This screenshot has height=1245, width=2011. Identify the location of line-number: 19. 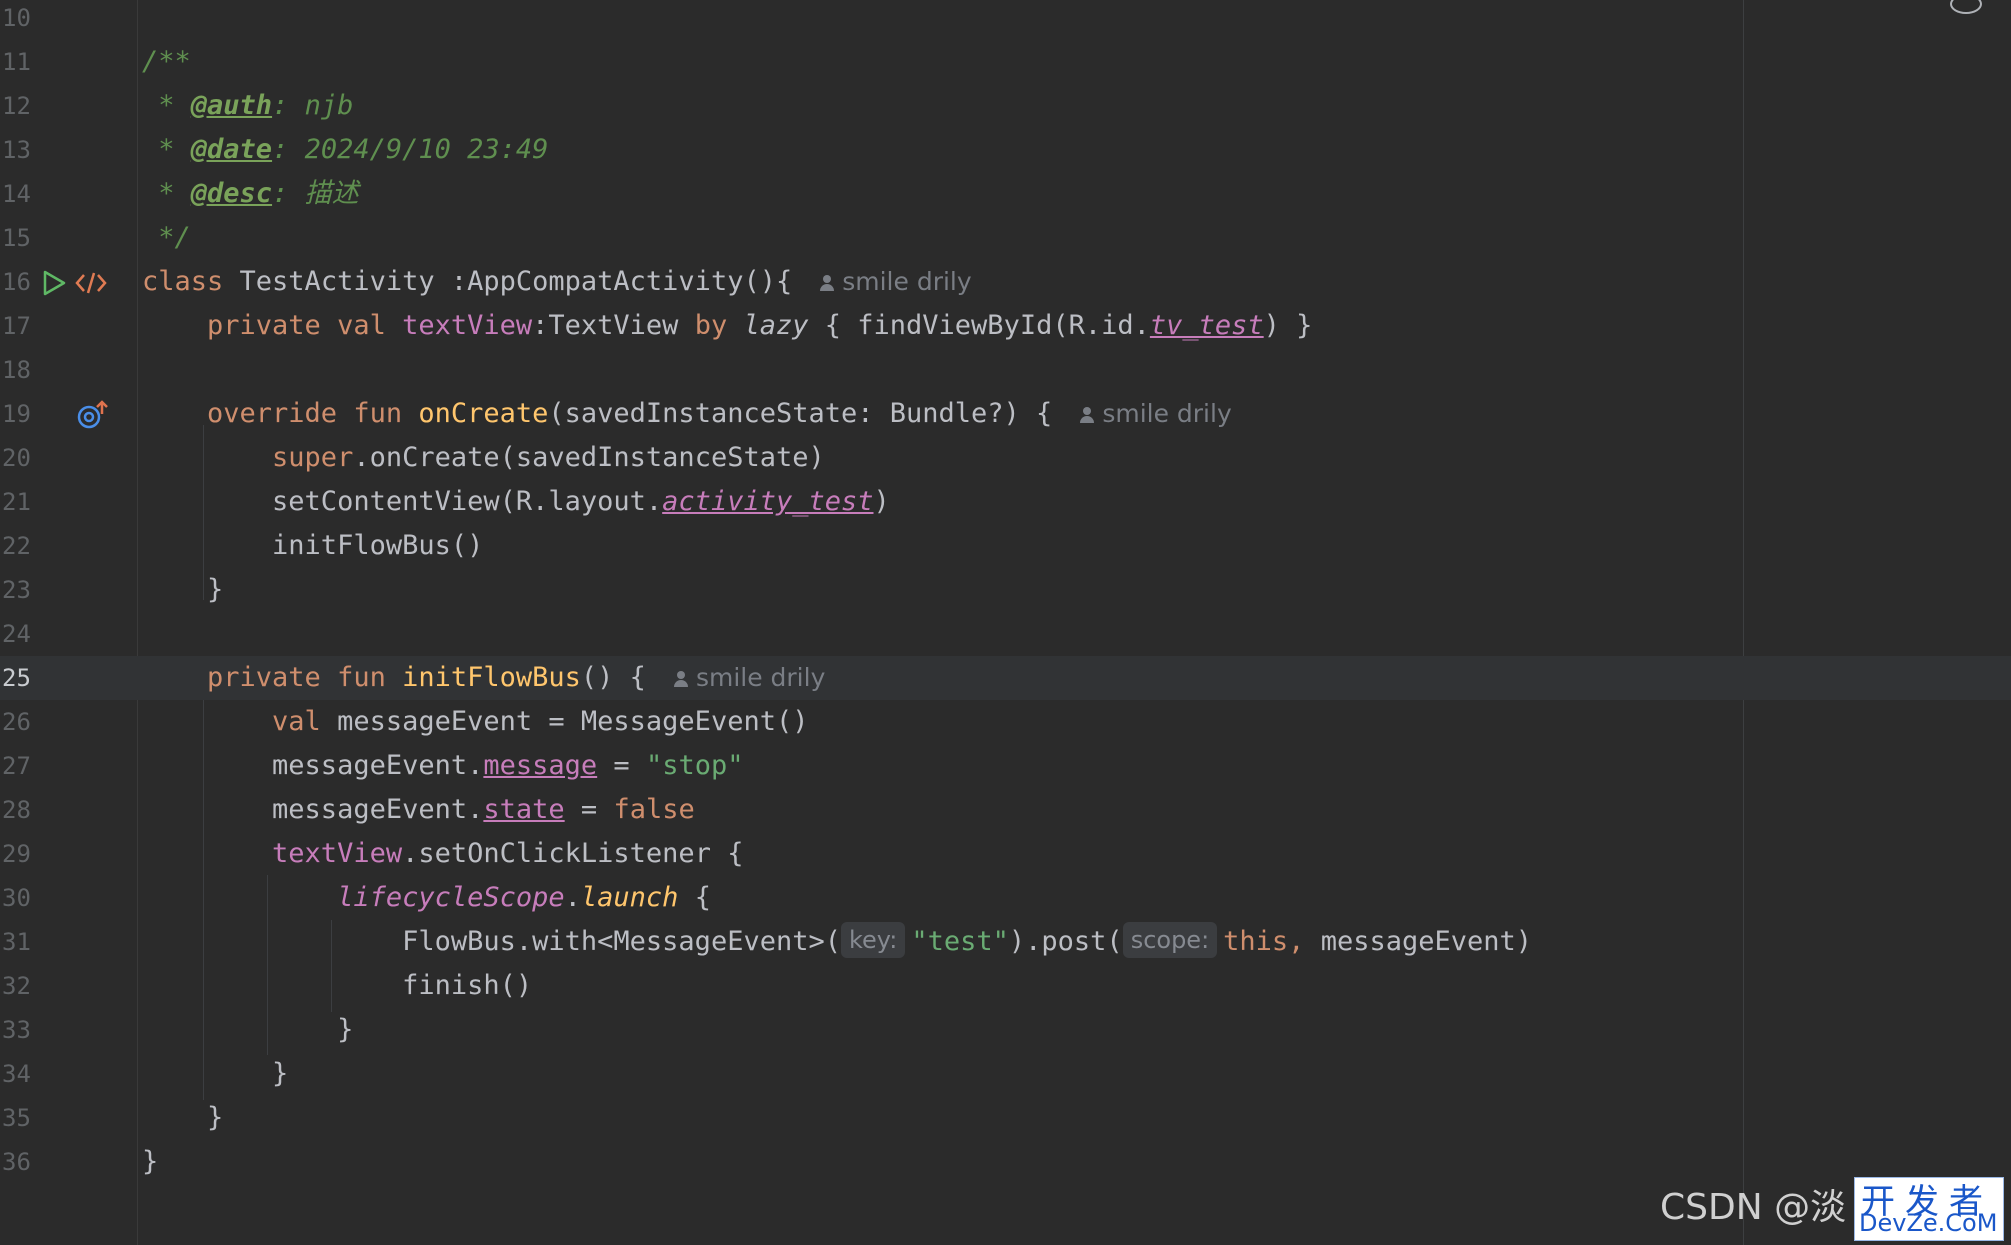
(16, 414).